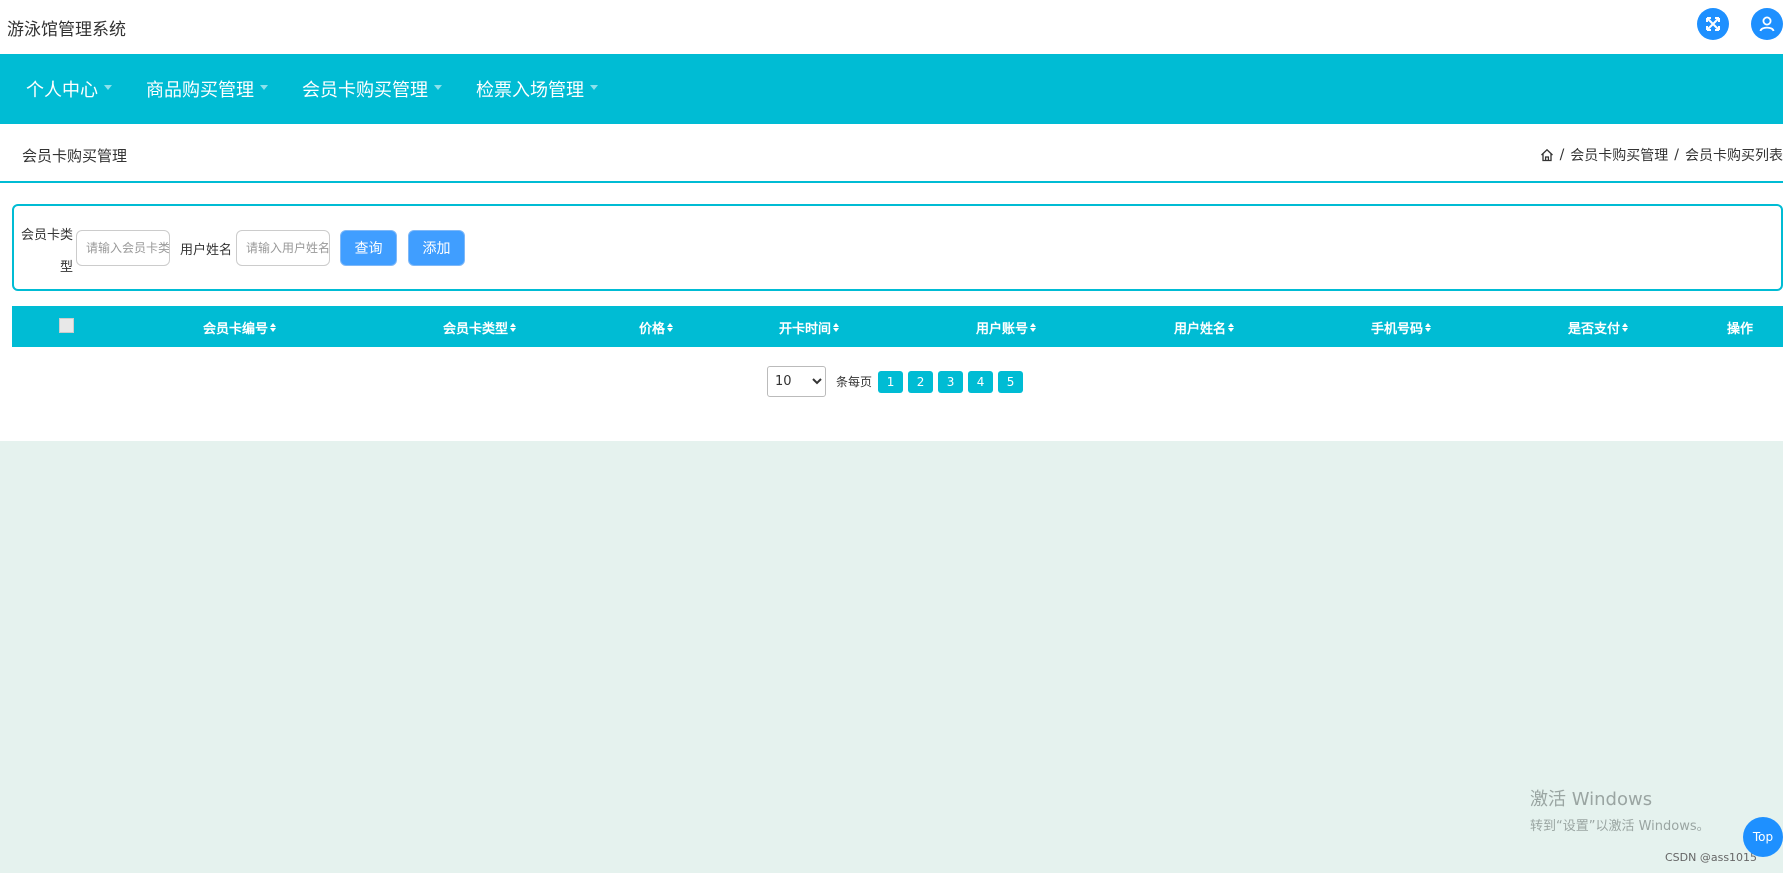 This screenshot has width=1783, height=873. Describe the element at coordinates (66, 267) in the screenshot. I see `card-type-label-line2: 型` at that location.